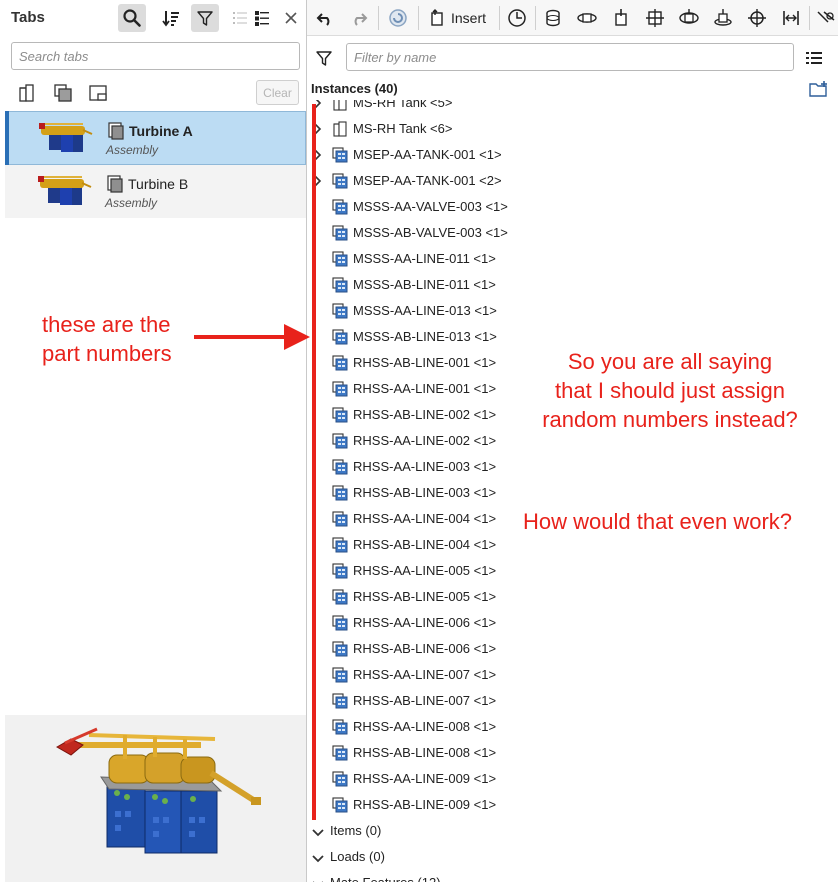  I want to click on instance-row: RHSS-AA-LINE-008 <1>, so click(572, 727).